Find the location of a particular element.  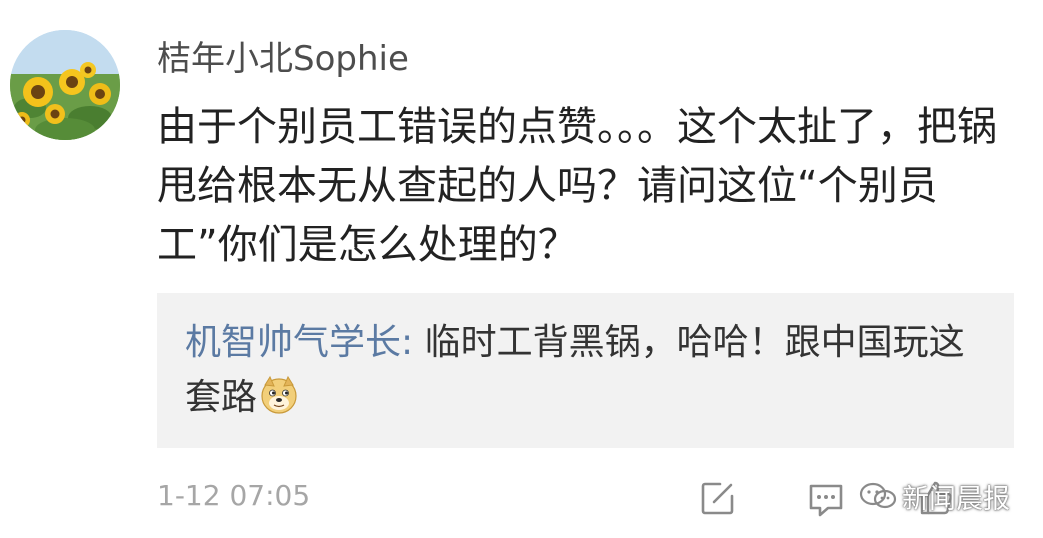

watermark-text: 新闻晨报 is located at coordinates (956, 499).